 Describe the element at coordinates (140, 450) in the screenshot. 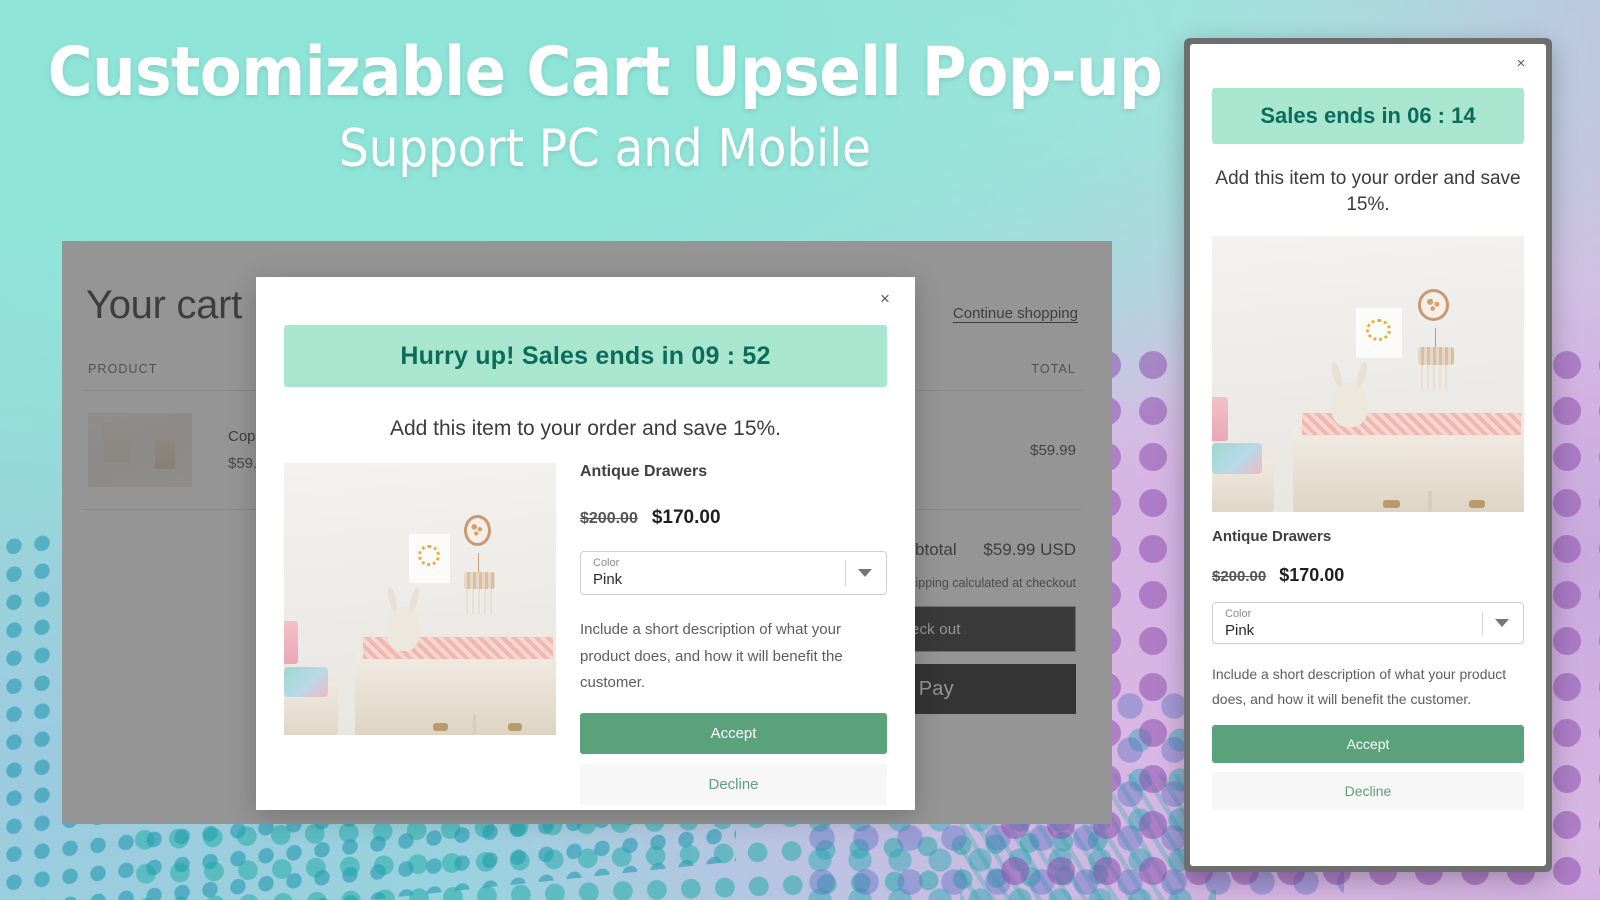

I see `cart-item-thumbnail` at that location.